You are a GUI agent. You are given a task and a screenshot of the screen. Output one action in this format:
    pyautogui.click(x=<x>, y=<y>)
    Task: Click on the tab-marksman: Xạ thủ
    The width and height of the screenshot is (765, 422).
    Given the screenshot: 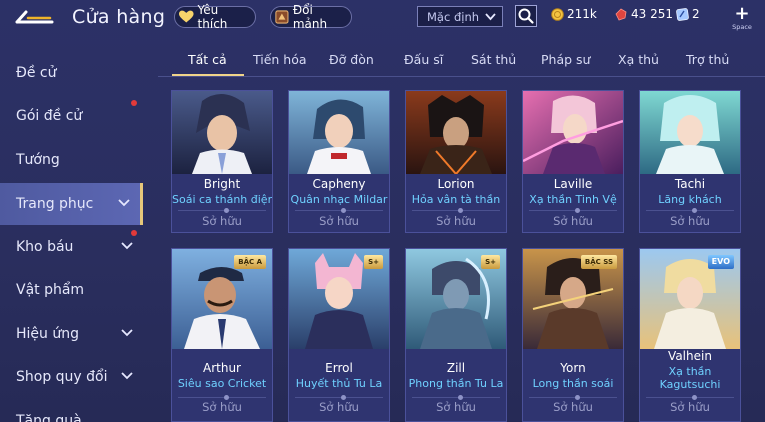 What is the action you would take?
    pyautogui.click(x=638, y=59)
    